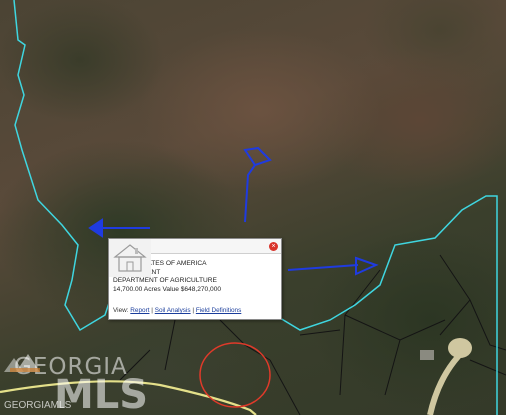  Describe the element at coordinates (130, 258) in the screenshot. I see `house-icon` at that location.